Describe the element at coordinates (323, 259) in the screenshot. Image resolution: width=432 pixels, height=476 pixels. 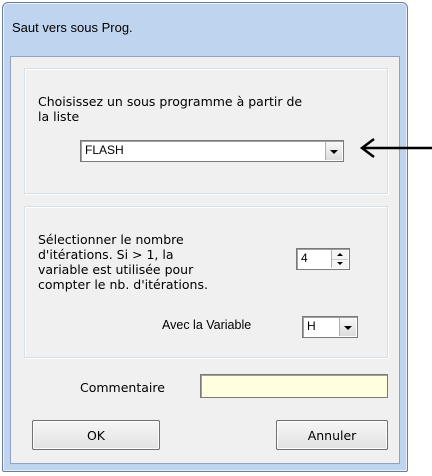
I see `iteration-count-stepper: 4` at that location.